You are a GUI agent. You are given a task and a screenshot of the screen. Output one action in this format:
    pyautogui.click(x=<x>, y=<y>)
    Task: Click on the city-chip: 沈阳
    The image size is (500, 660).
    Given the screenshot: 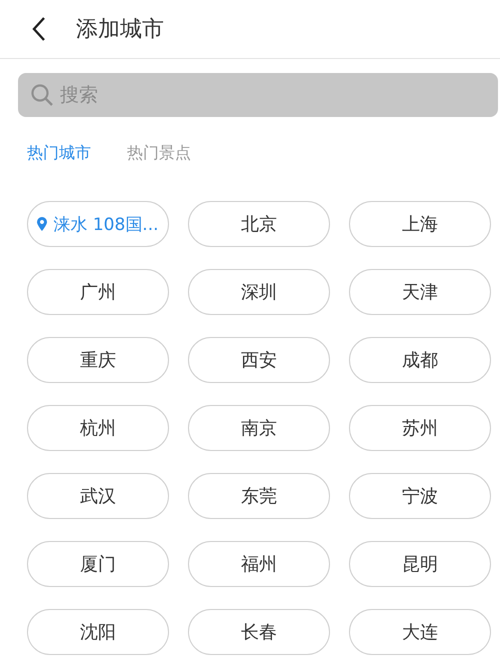 What is the action you would take?
    pyautogui.click(x=98, y=632)
    